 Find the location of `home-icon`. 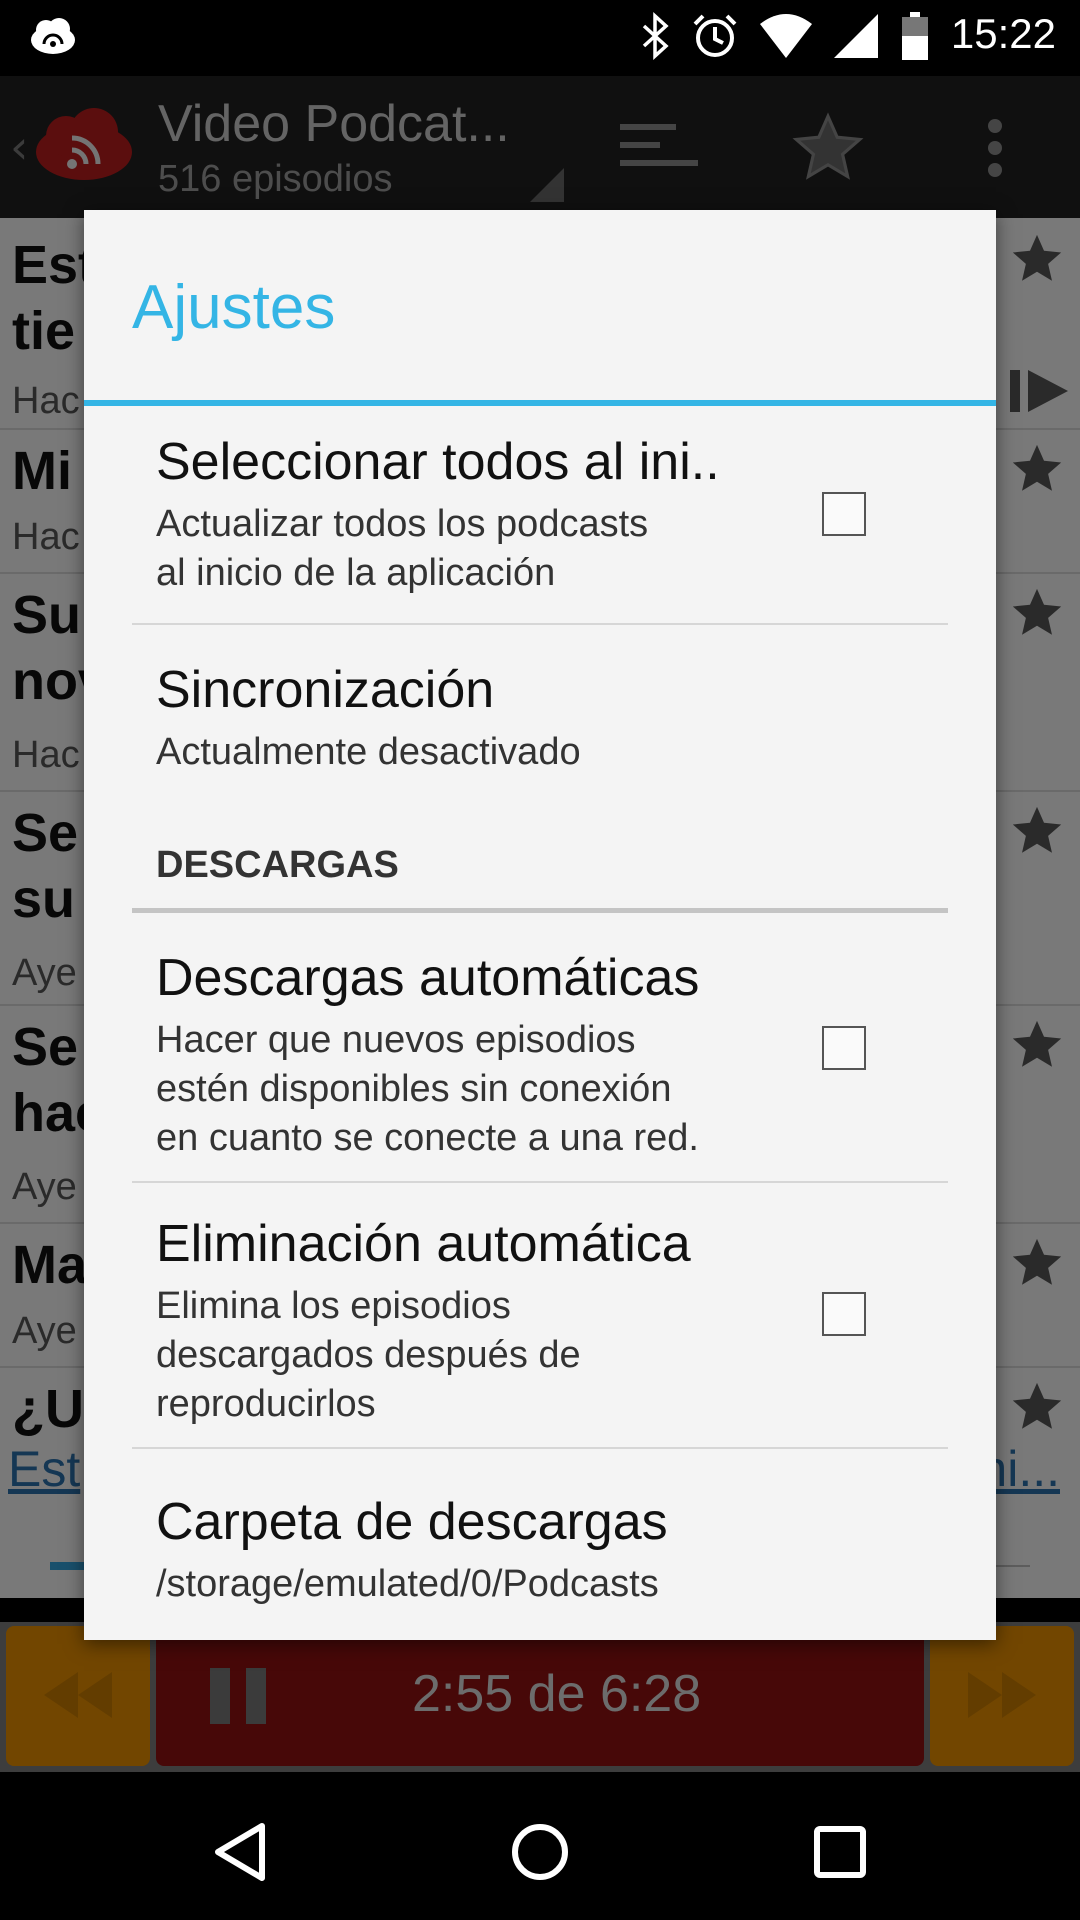

home-icon is located at coordinates (540, 1852).